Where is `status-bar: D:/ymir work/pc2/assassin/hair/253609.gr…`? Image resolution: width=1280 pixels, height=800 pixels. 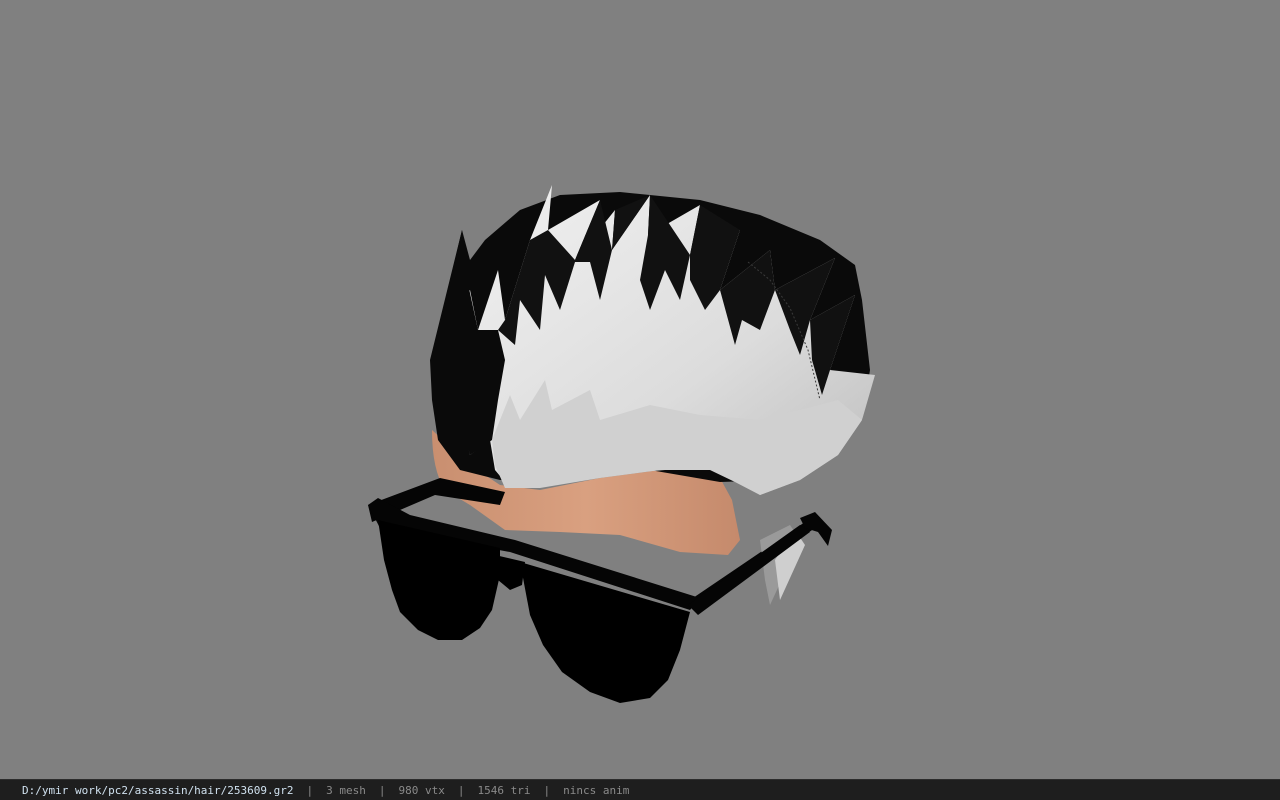 status-bar: D:/ymir work/pc2/assassin/hair/253609.gr… is located at coordinates (640, 789).